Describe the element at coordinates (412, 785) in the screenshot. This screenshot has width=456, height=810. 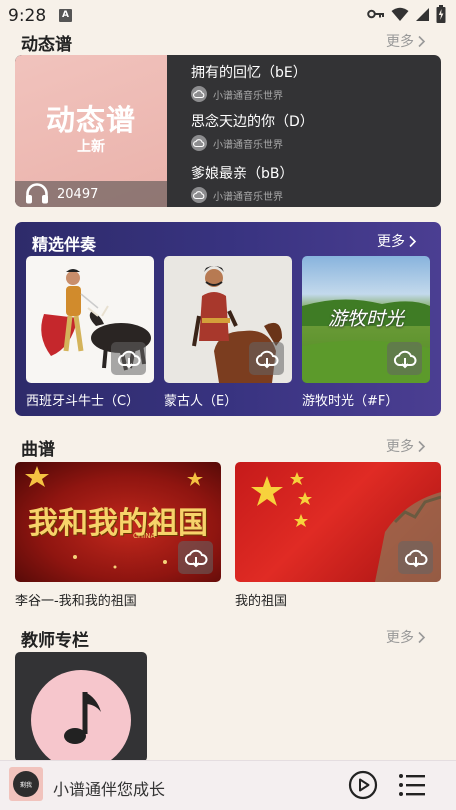
I see `playlist-button` at that location.